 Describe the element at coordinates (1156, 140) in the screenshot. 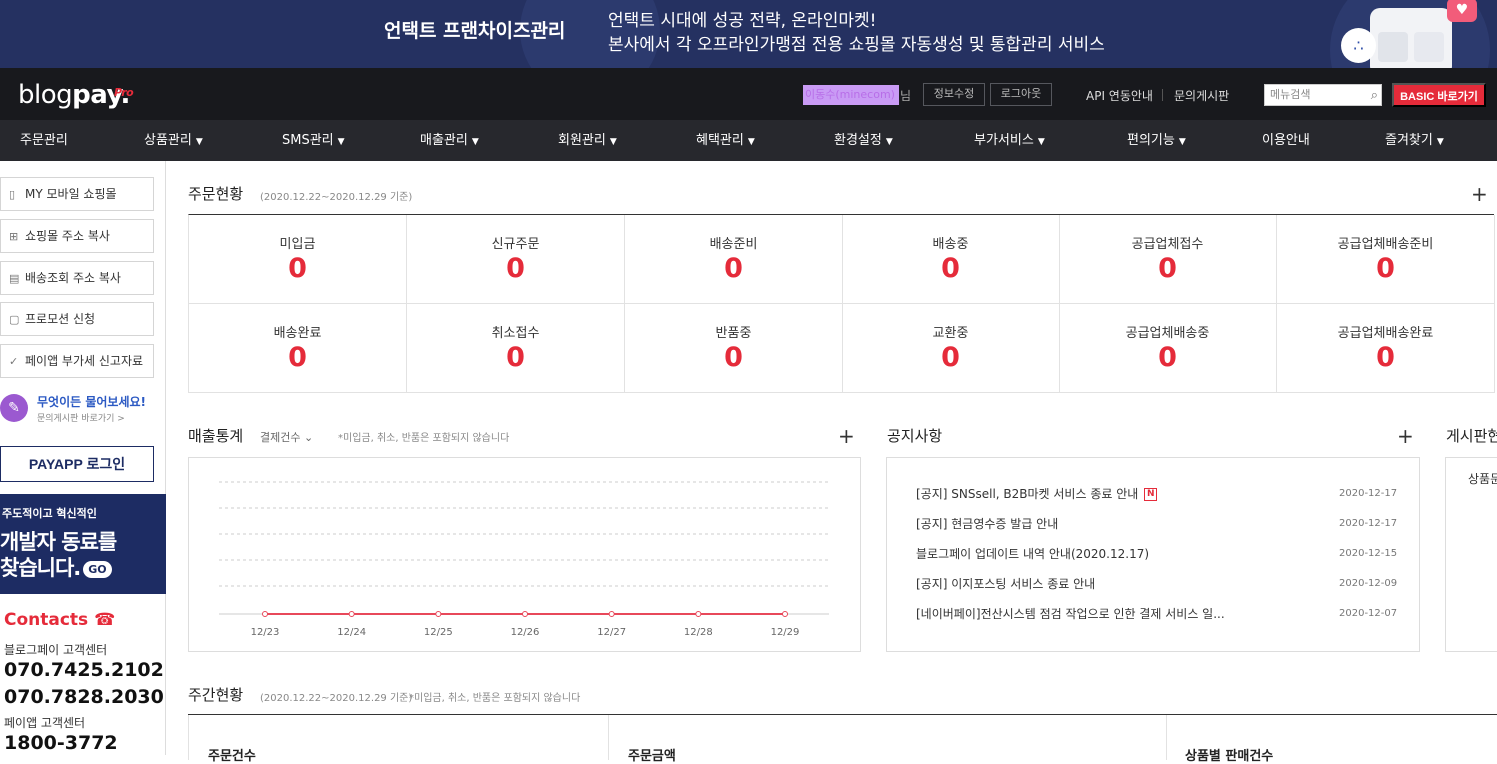

I see `nav-item-convenience: 편의기능 ▼` at that location.